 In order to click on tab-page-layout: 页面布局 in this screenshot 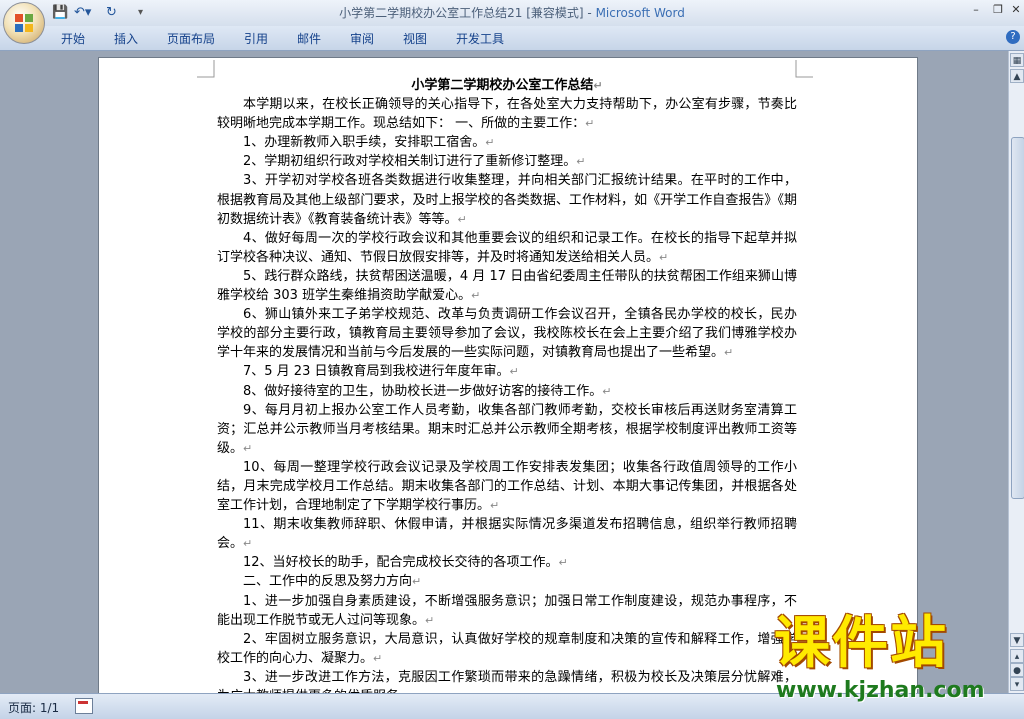, I will do `click(191, 38)`.